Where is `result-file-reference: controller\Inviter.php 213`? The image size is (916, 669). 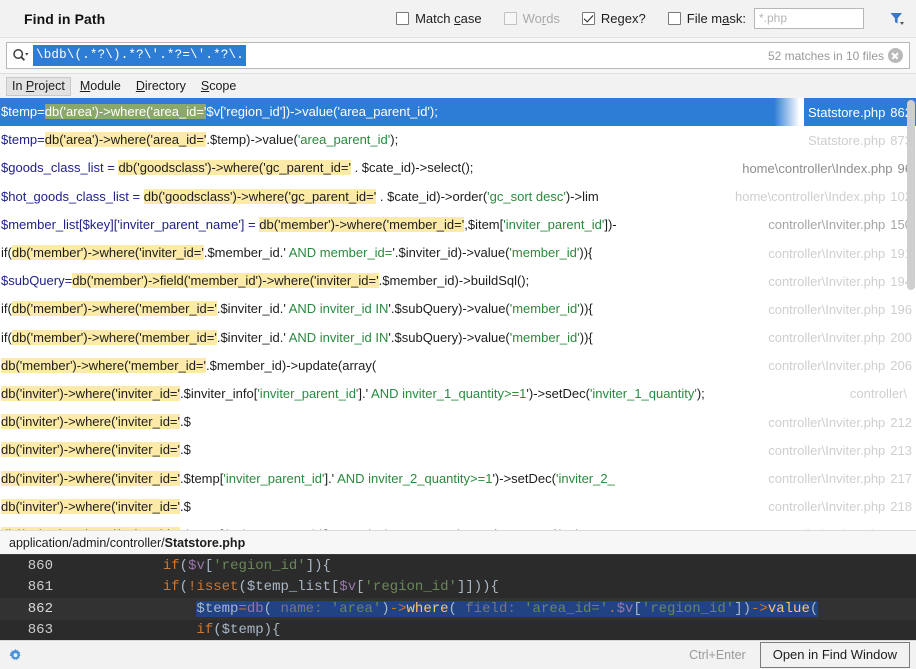 result-file-reference: controller\Inviter.php 213 is located at coordinates (823, 450).